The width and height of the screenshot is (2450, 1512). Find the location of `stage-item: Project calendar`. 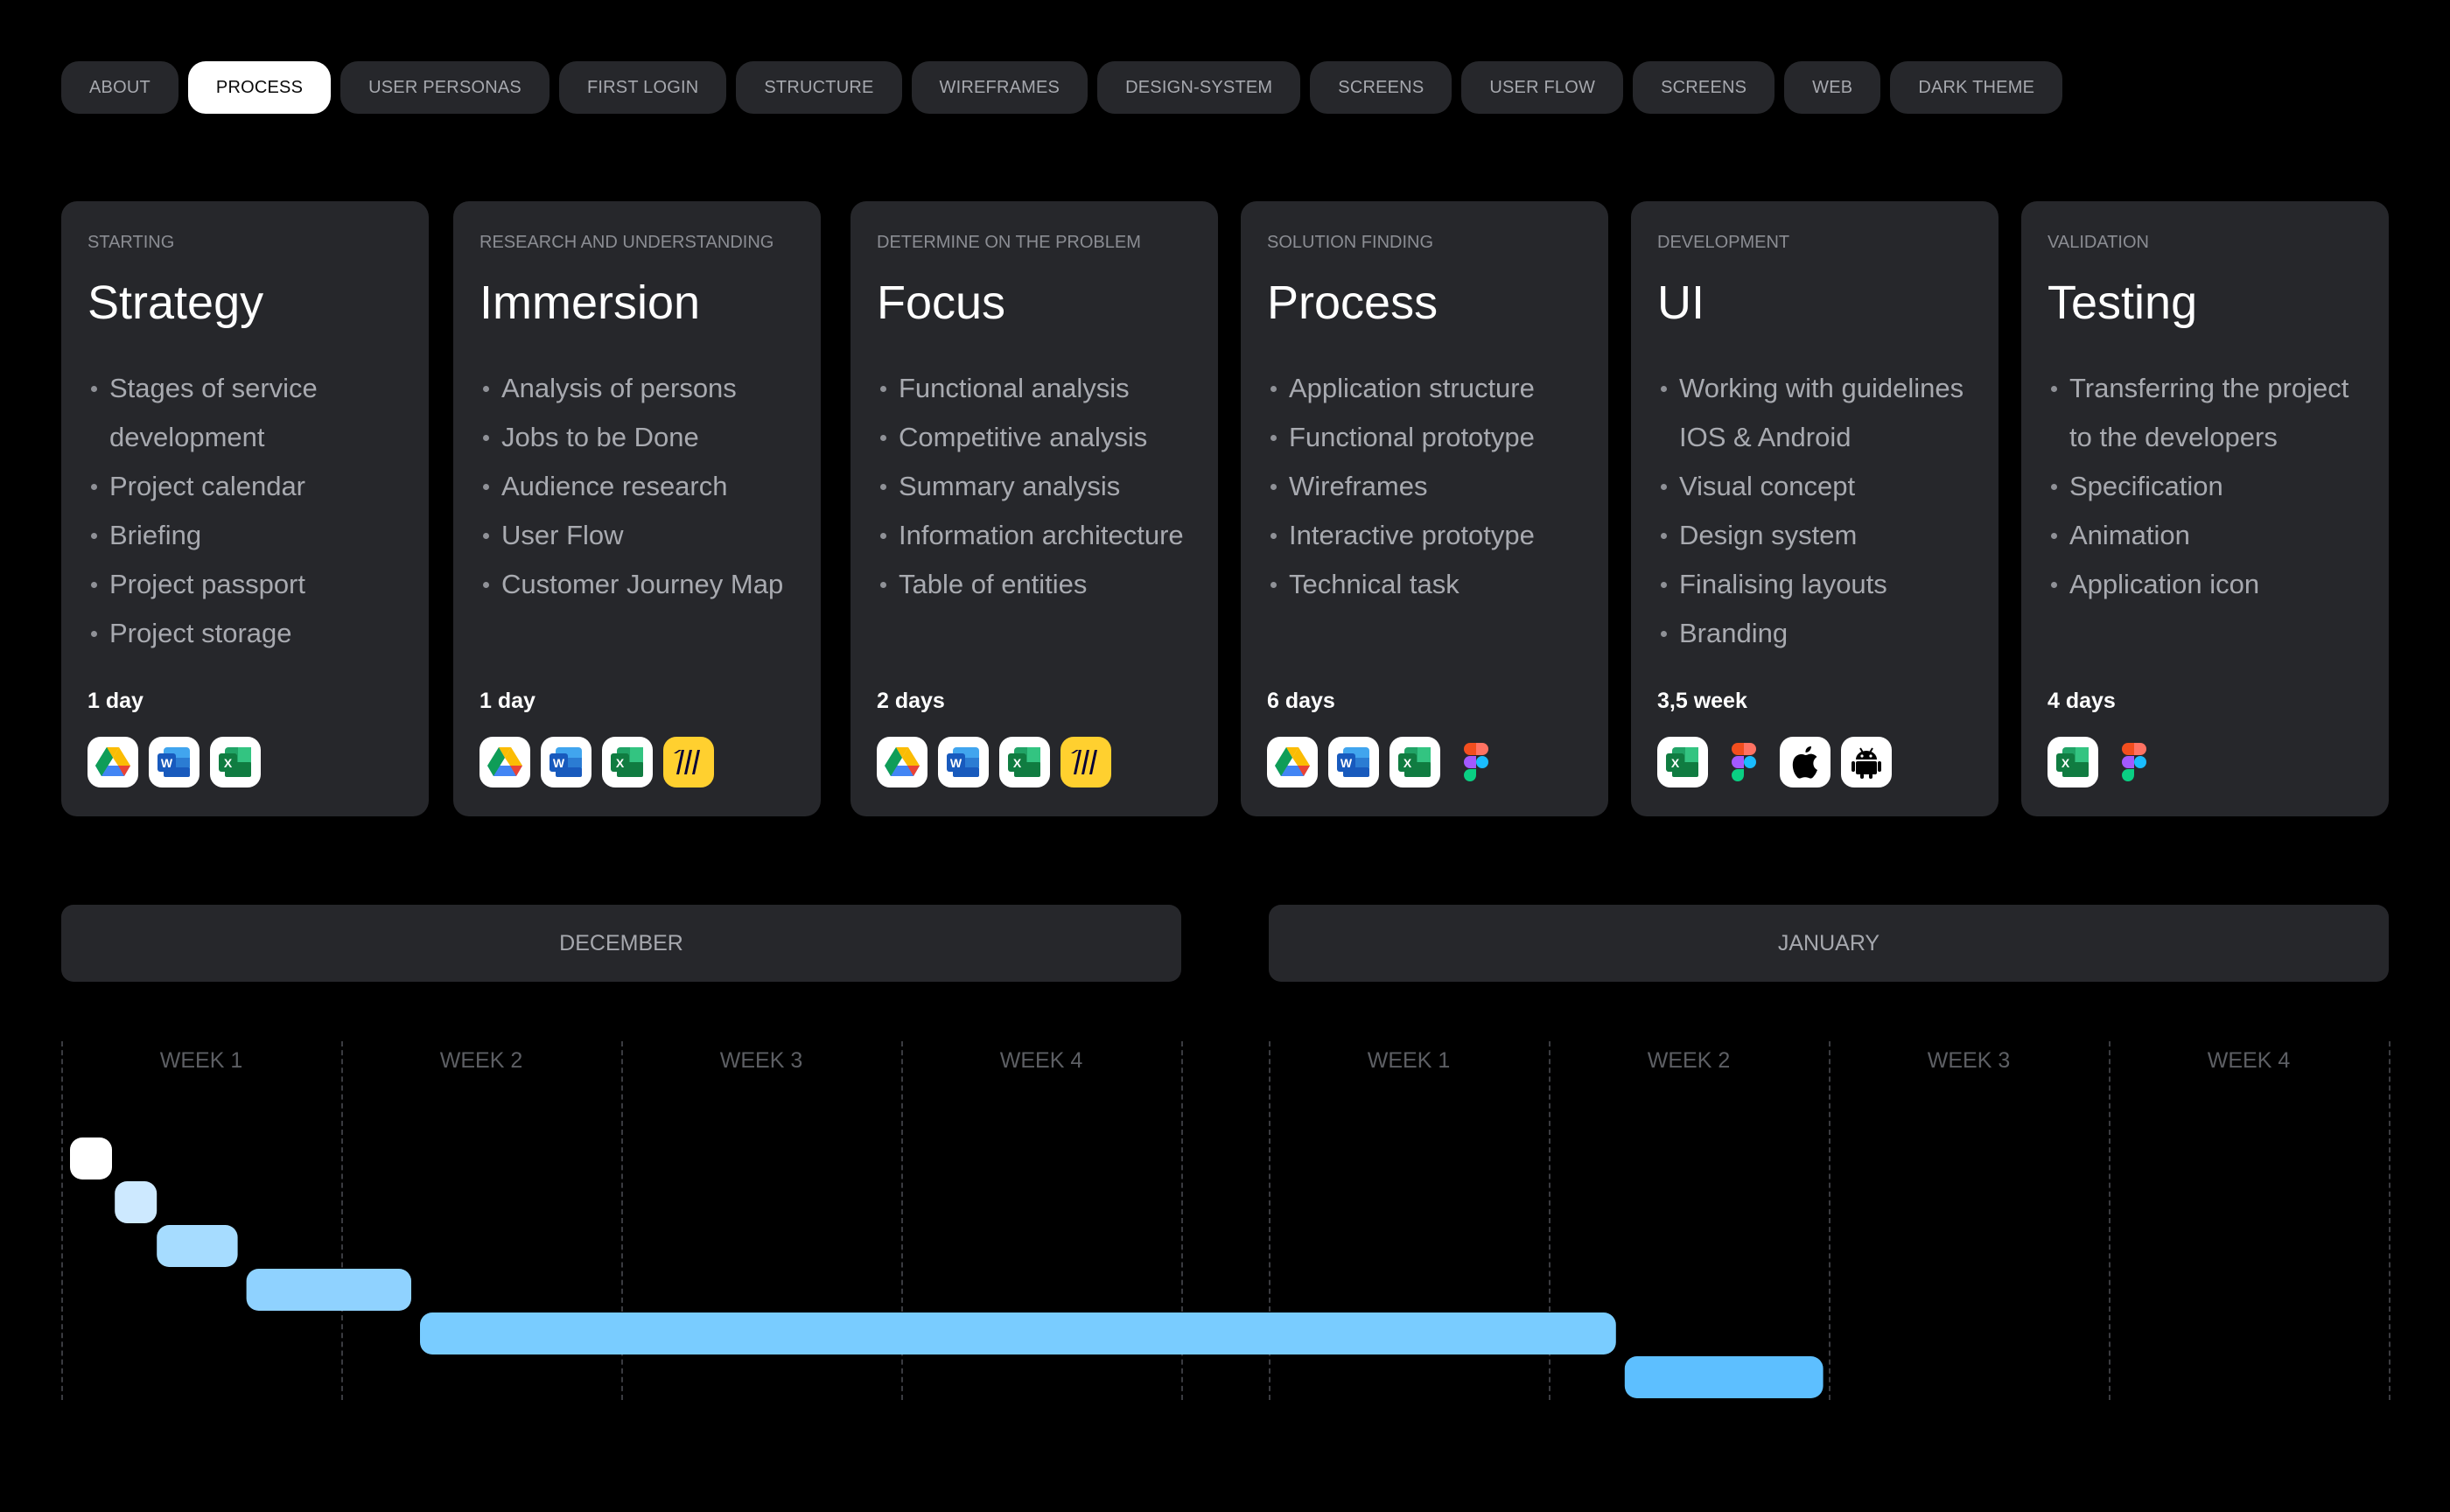

stage-item: Project calendar is located at coordinates (245, 486).